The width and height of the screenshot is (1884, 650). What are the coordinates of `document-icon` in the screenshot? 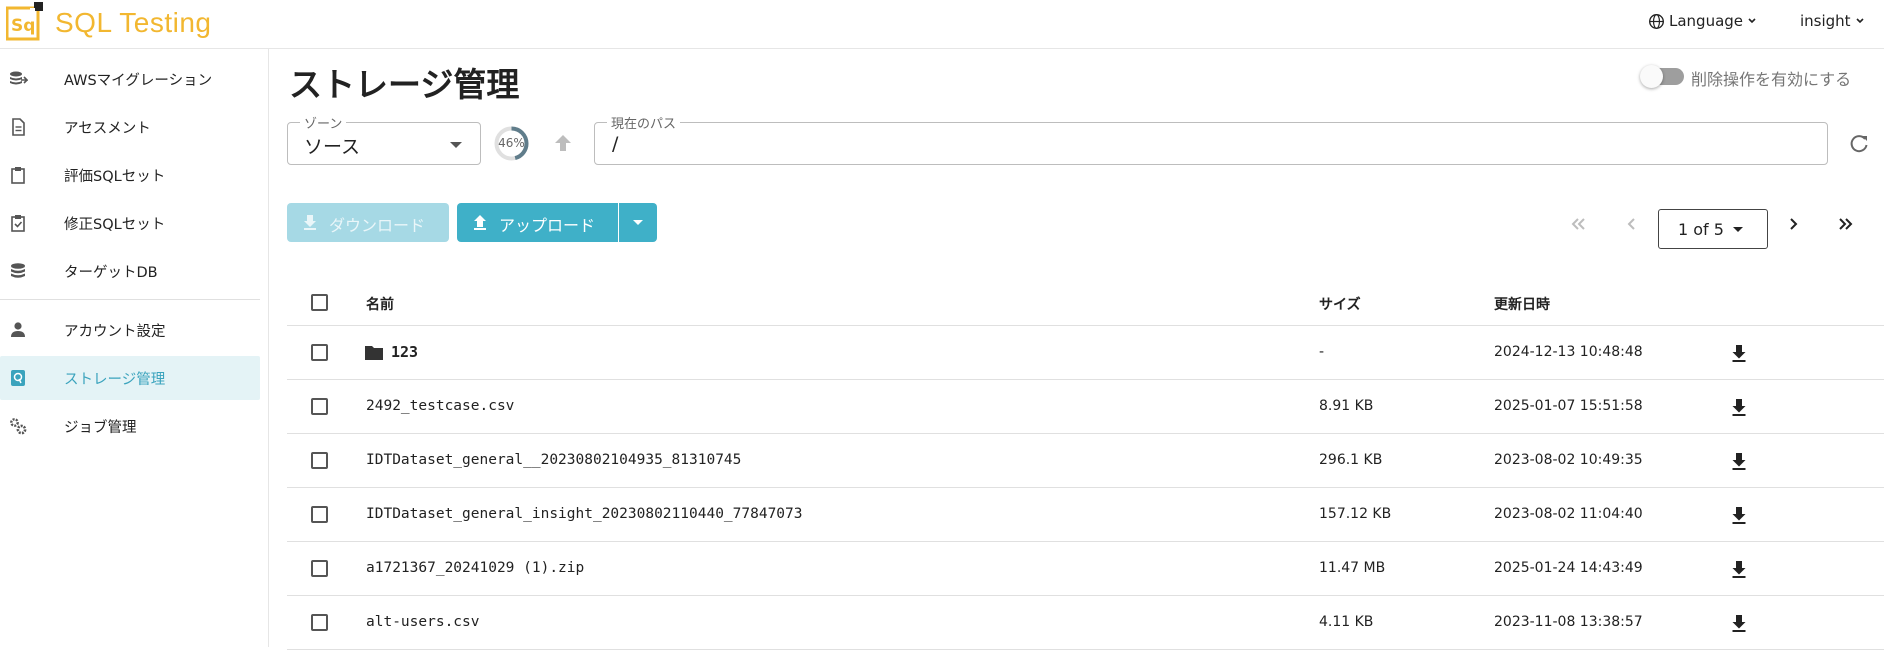 It's located at (18, 127).